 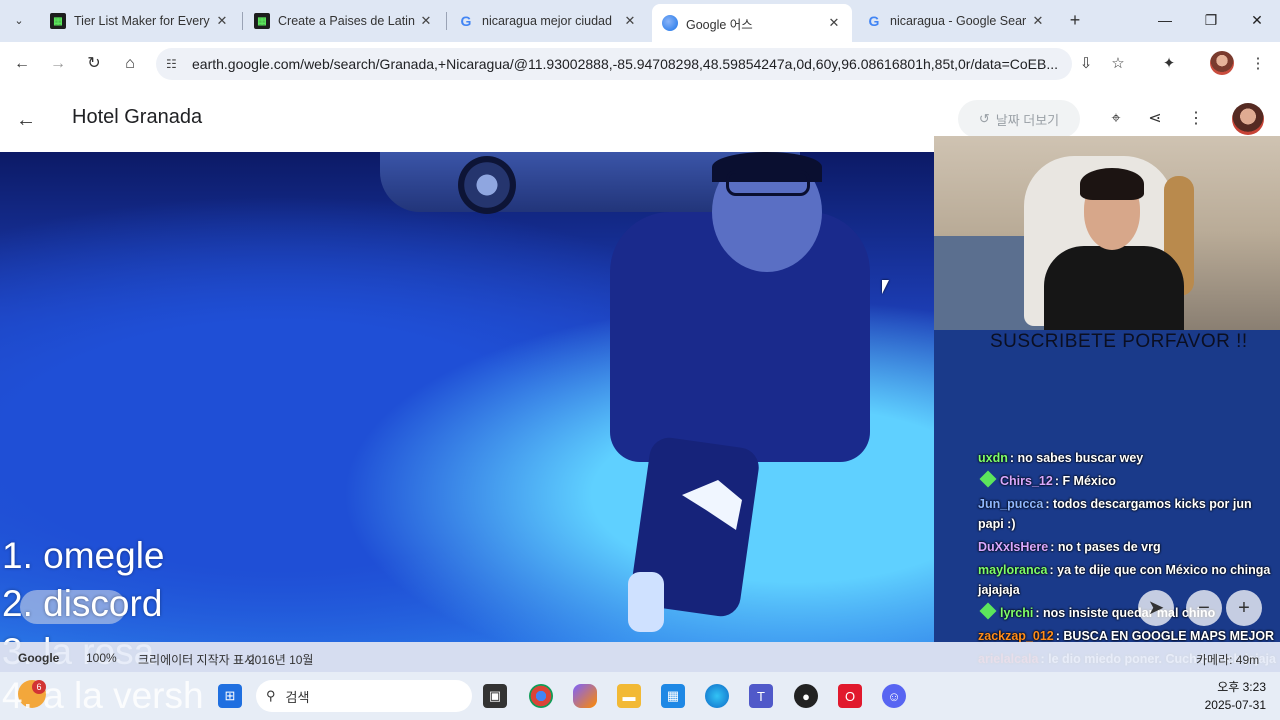 I want to click on microsoft-store-icon: ▦, so click(x=673, y=696).